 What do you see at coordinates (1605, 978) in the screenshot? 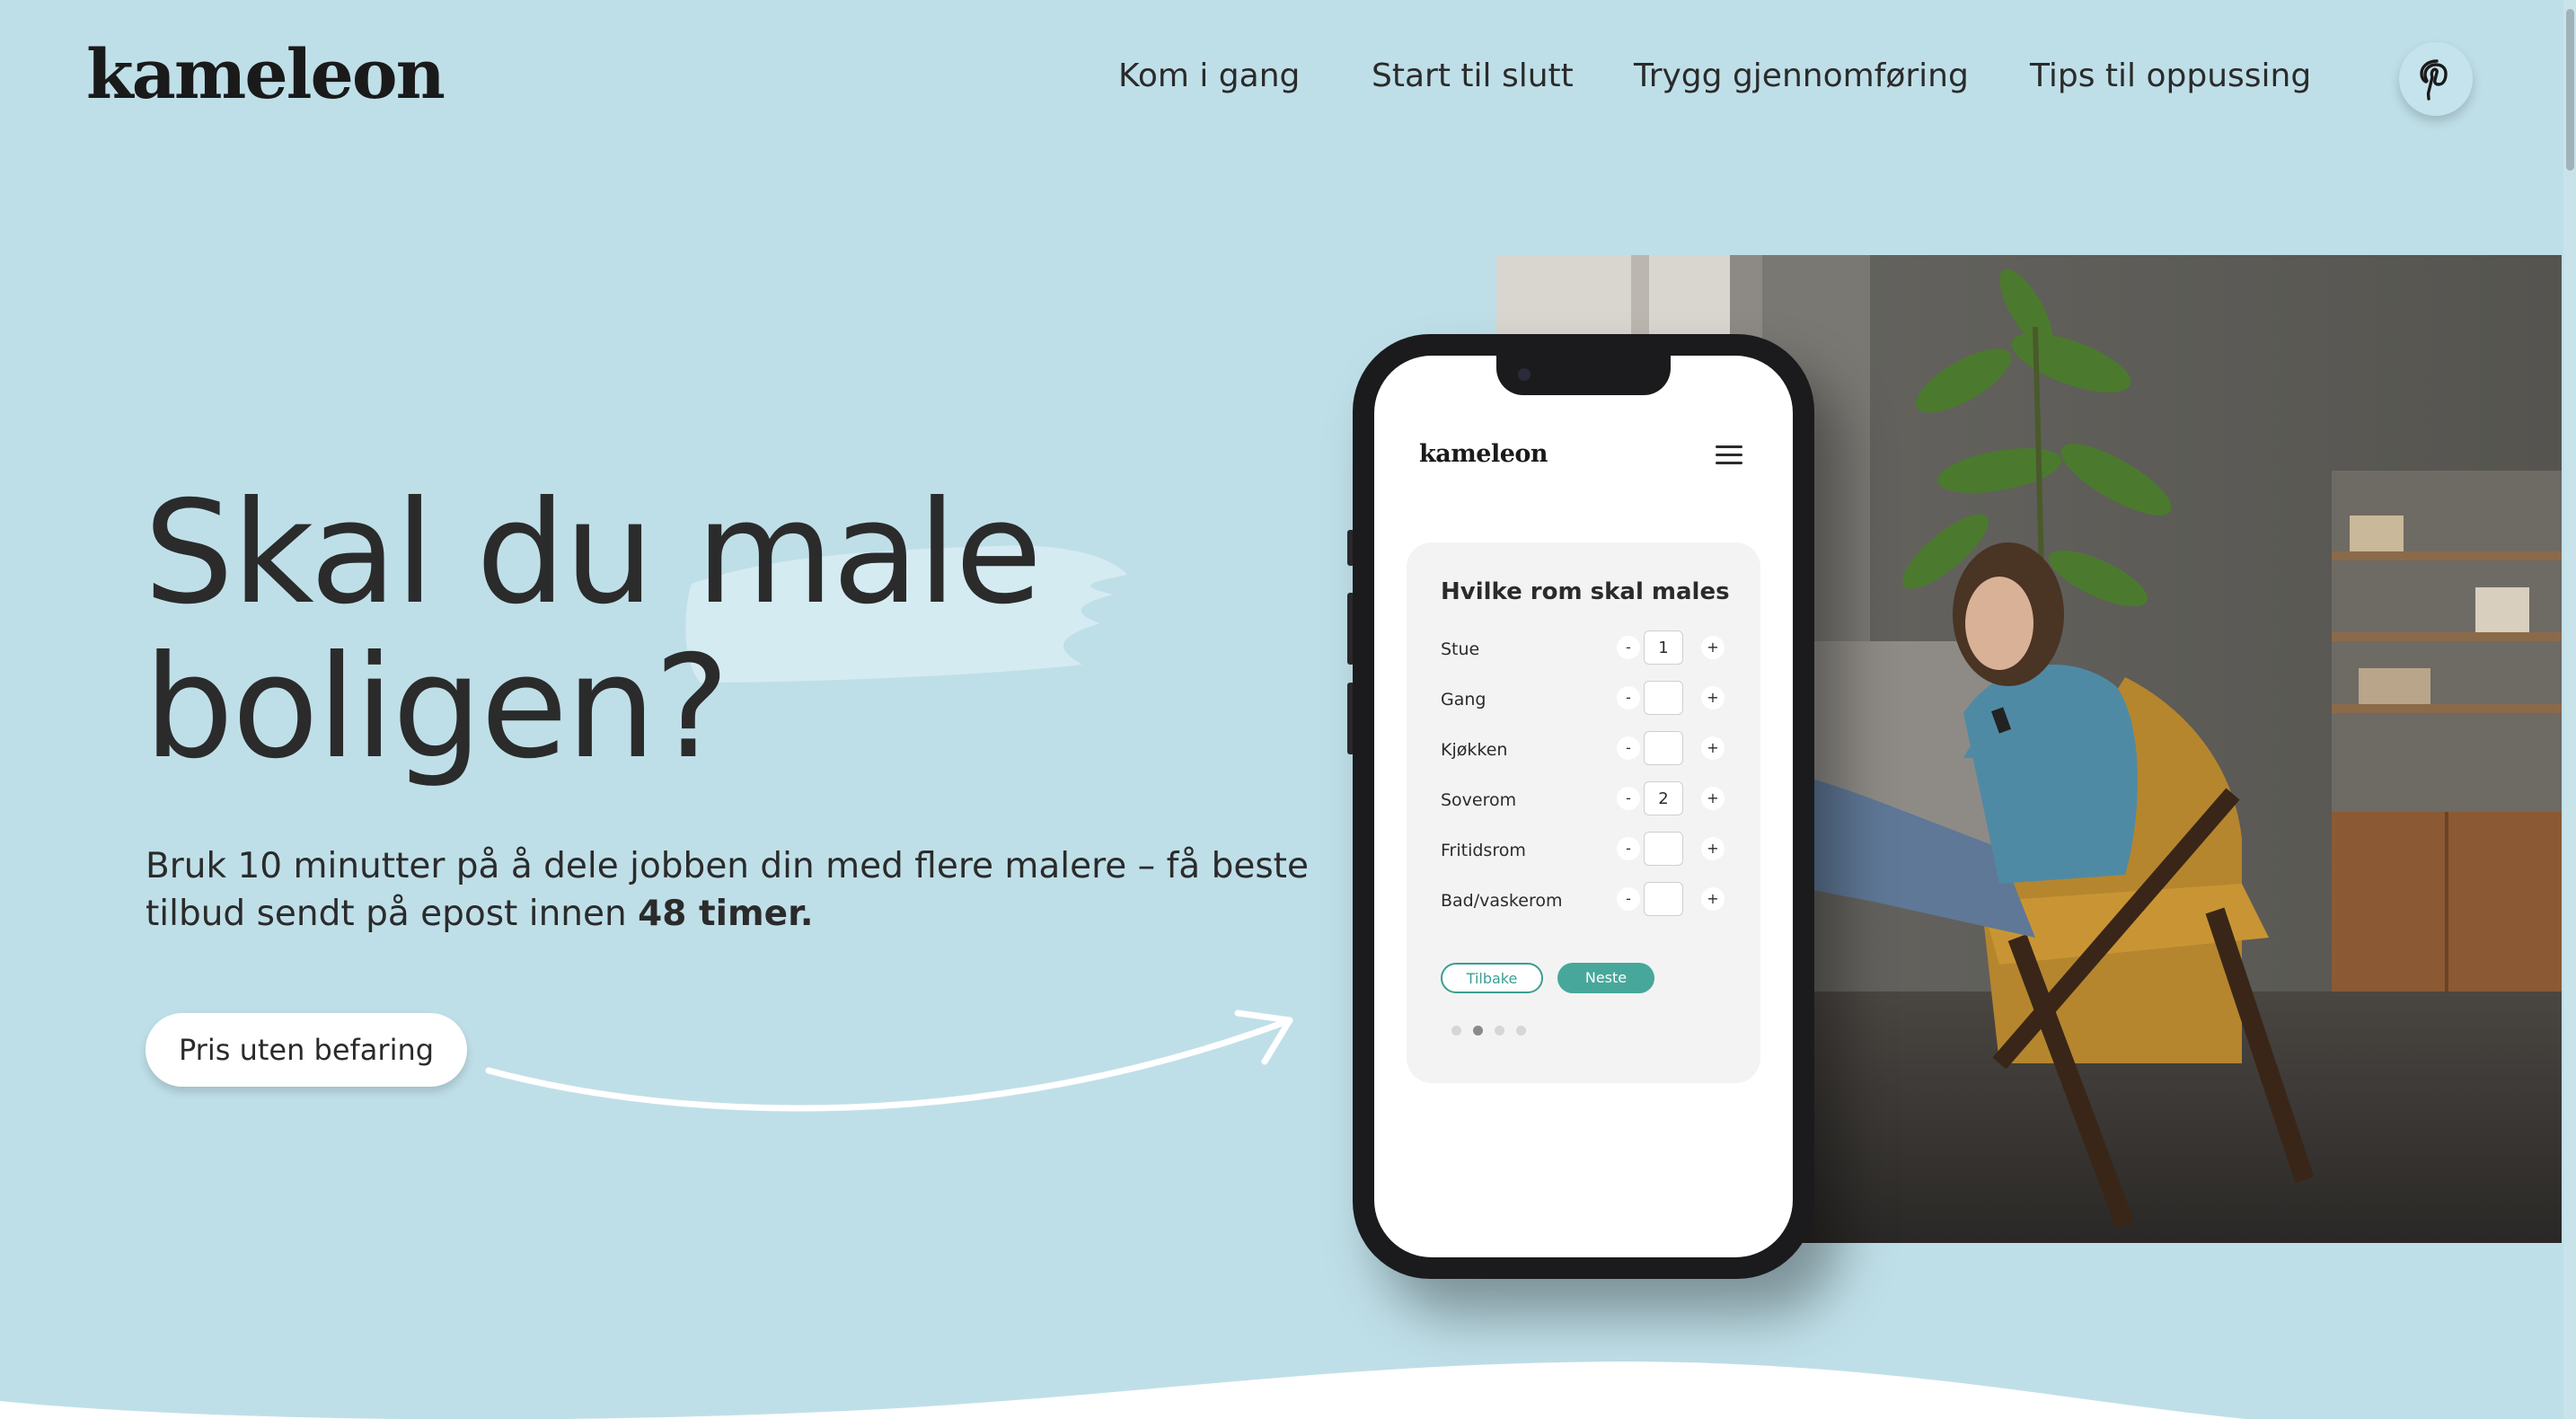
I see `next-button: Neste` at bounding box center [1605, 978].